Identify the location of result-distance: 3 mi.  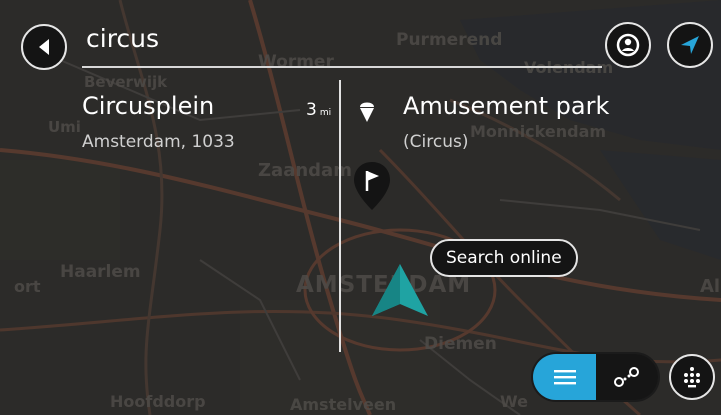
(318, 110).